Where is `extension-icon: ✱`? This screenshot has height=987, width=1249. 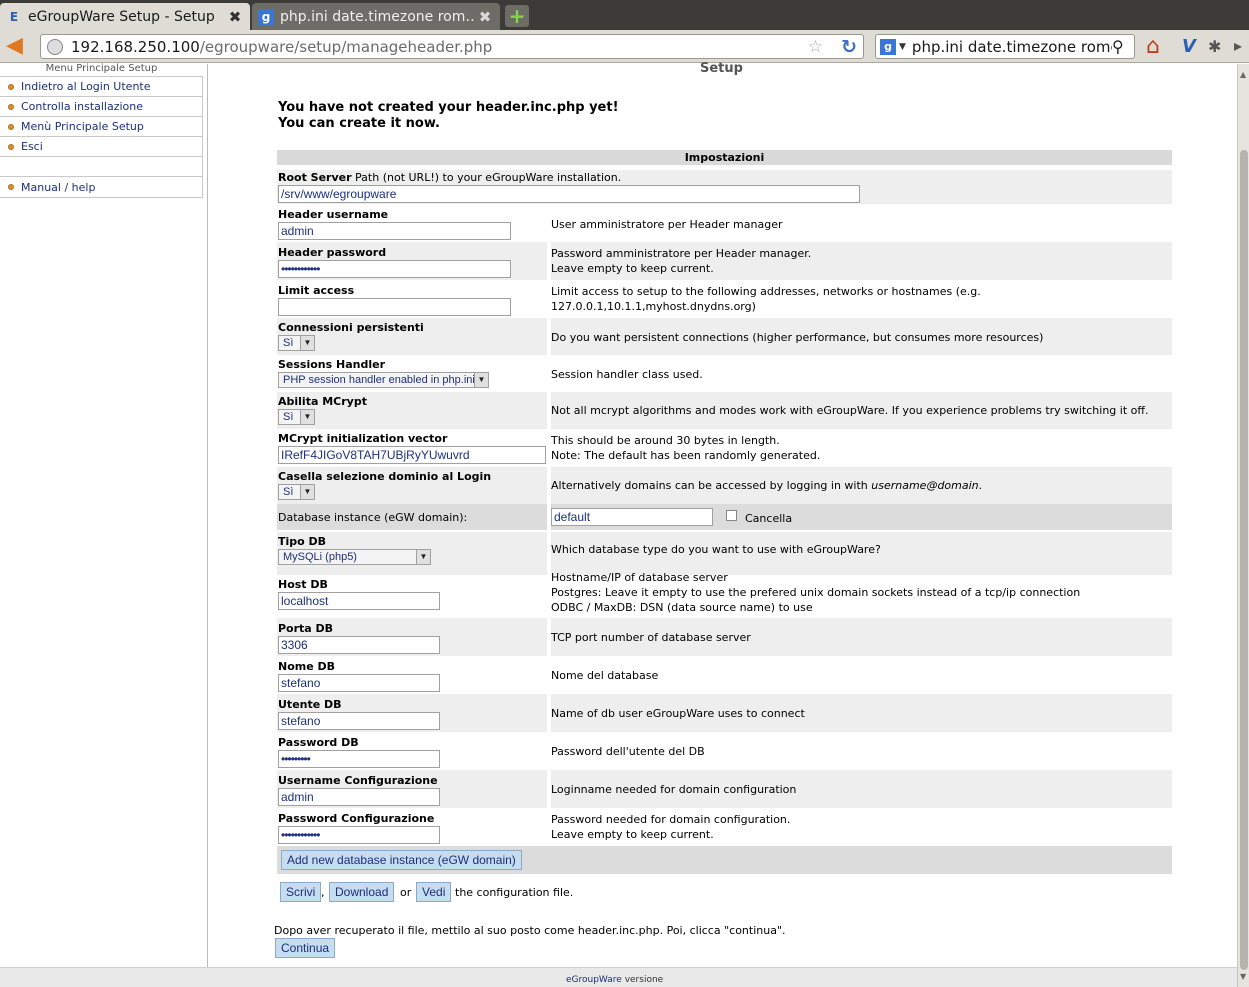 extension-icon: ✱ is located at coordinates (1214, 46).